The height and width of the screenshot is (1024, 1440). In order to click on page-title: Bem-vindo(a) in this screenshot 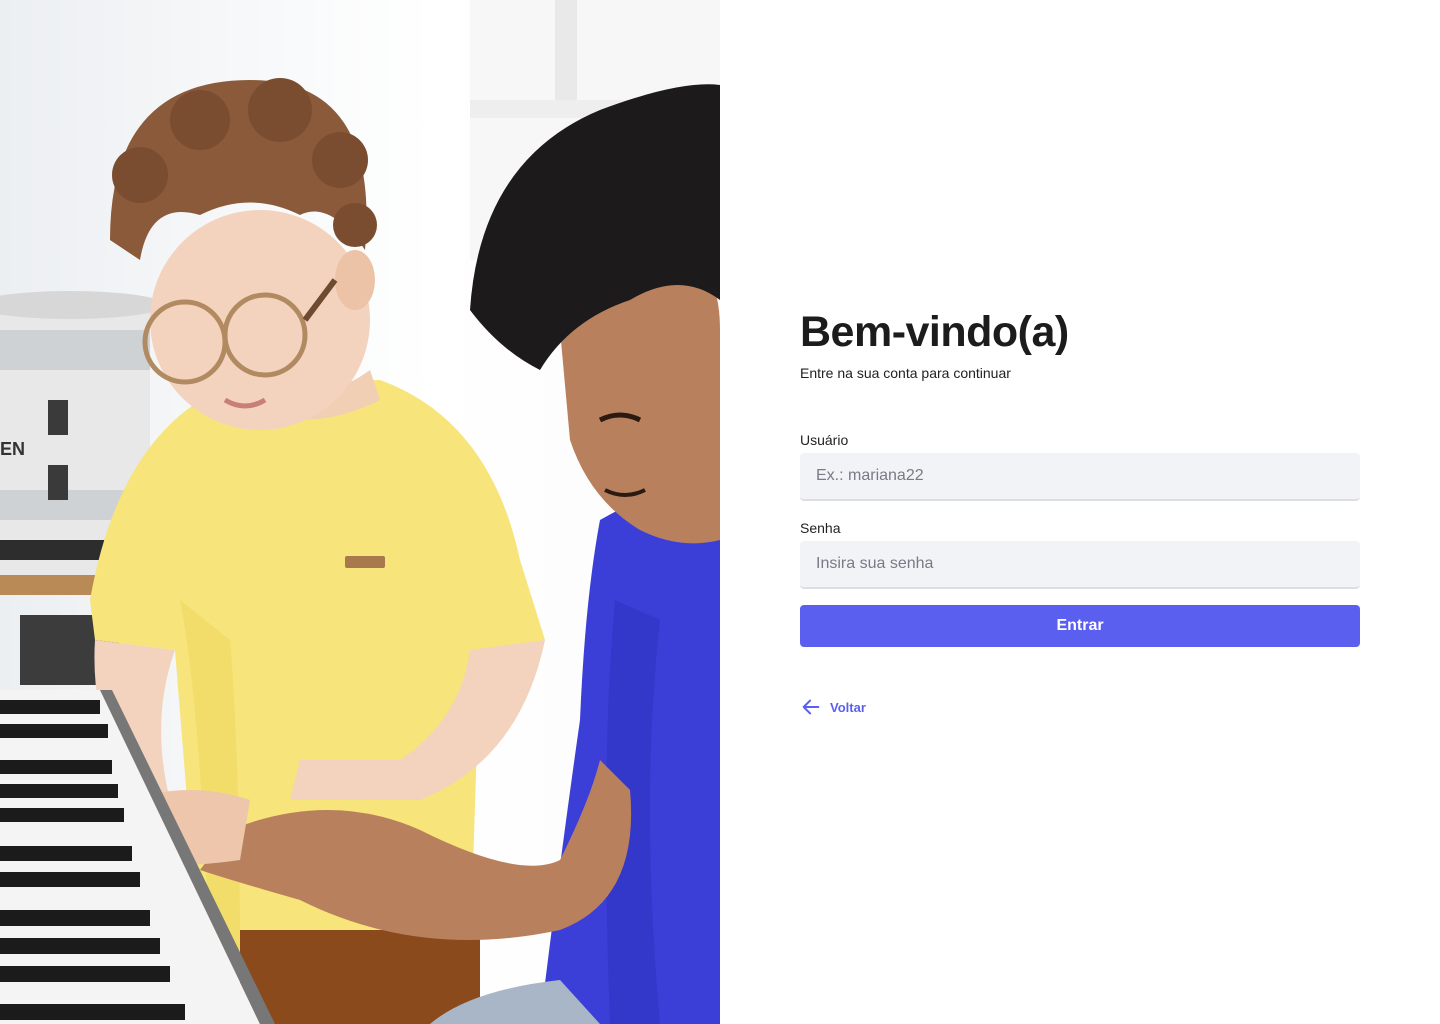, I will do `click(934, 332)`.